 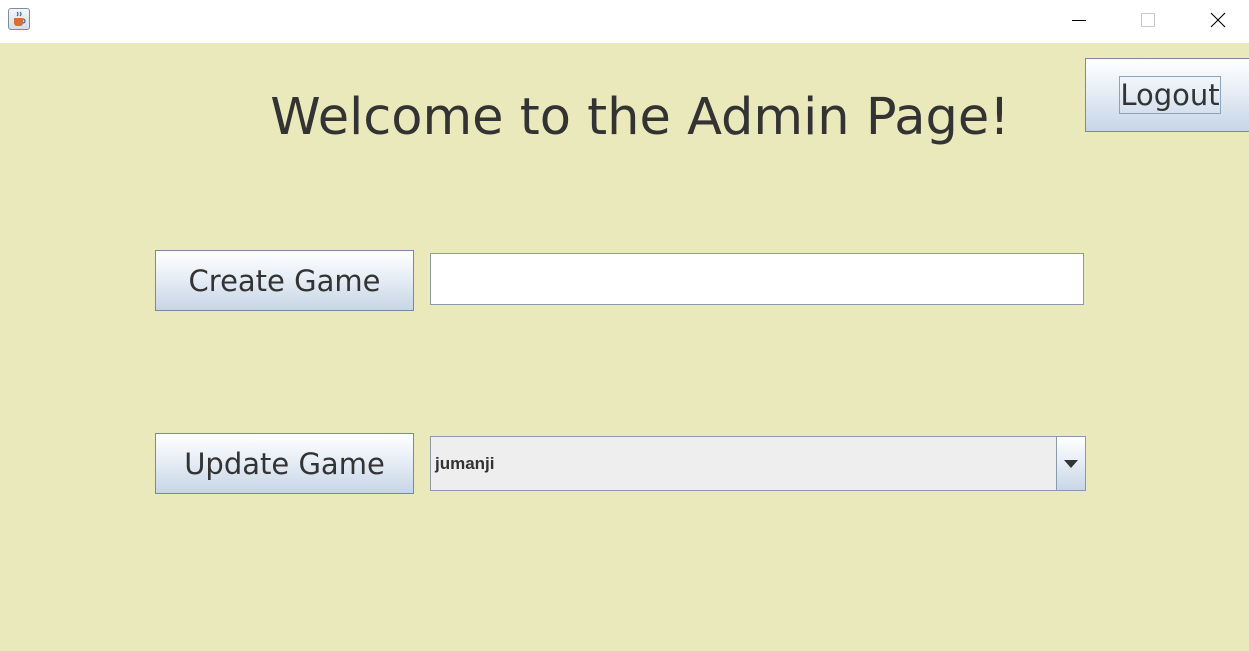 I want to click on maximize-icon, so click(x=1148, y=20).